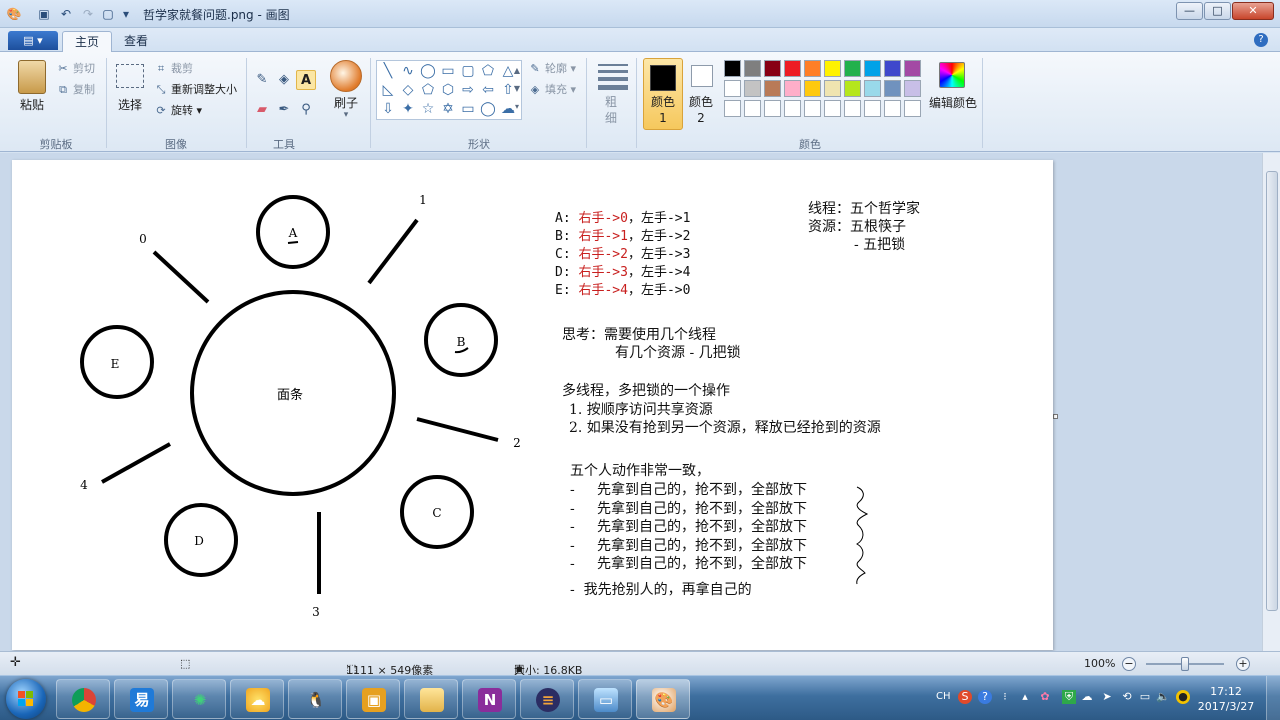 The width and height of the screenshot is (1280, 720). What do you see at coordinates (75, 89) in the screenshot?
I see `copy-button: ⧉ 复制` at bounding box center [75, 89].